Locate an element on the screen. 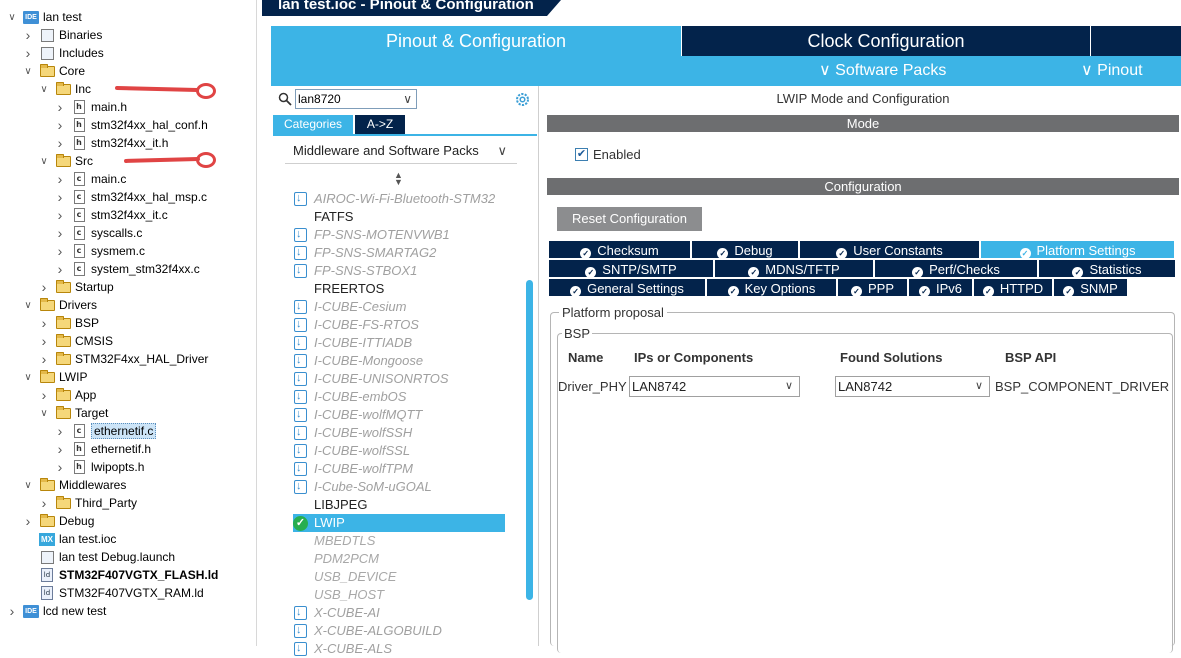  config-tab: ✓ Perf/Checks is located at coordinates (956, 268).